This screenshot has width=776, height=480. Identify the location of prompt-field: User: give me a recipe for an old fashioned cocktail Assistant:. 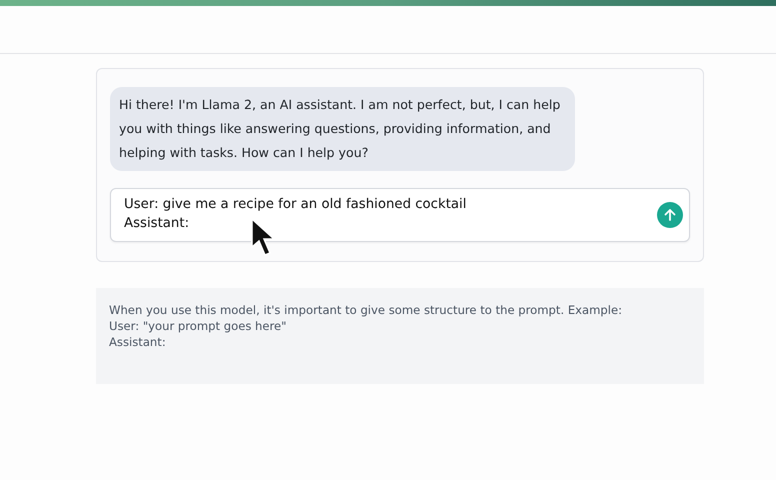
(390, 215).